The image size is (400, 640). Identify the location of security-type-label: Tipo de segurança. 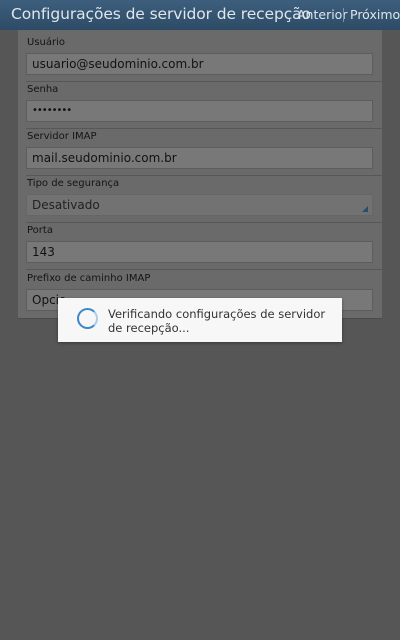
(73, 183).